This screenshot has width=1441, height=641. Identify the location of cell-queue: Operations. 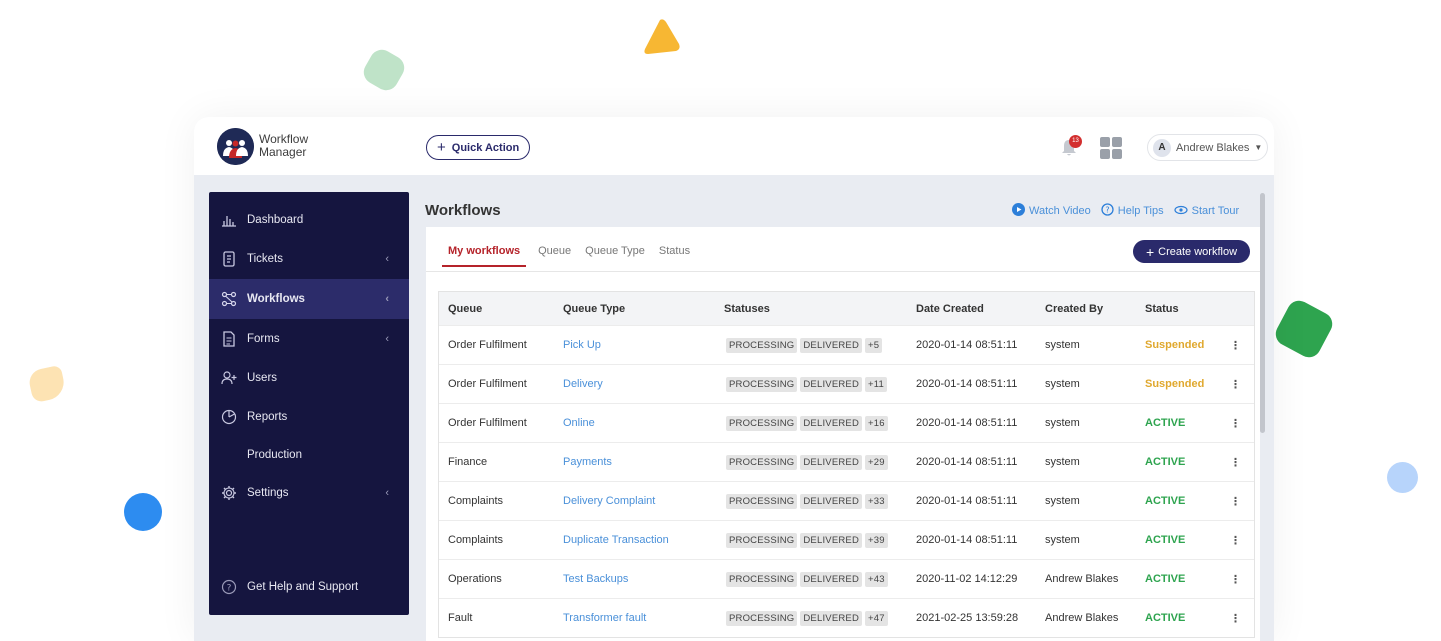
(475, 579).